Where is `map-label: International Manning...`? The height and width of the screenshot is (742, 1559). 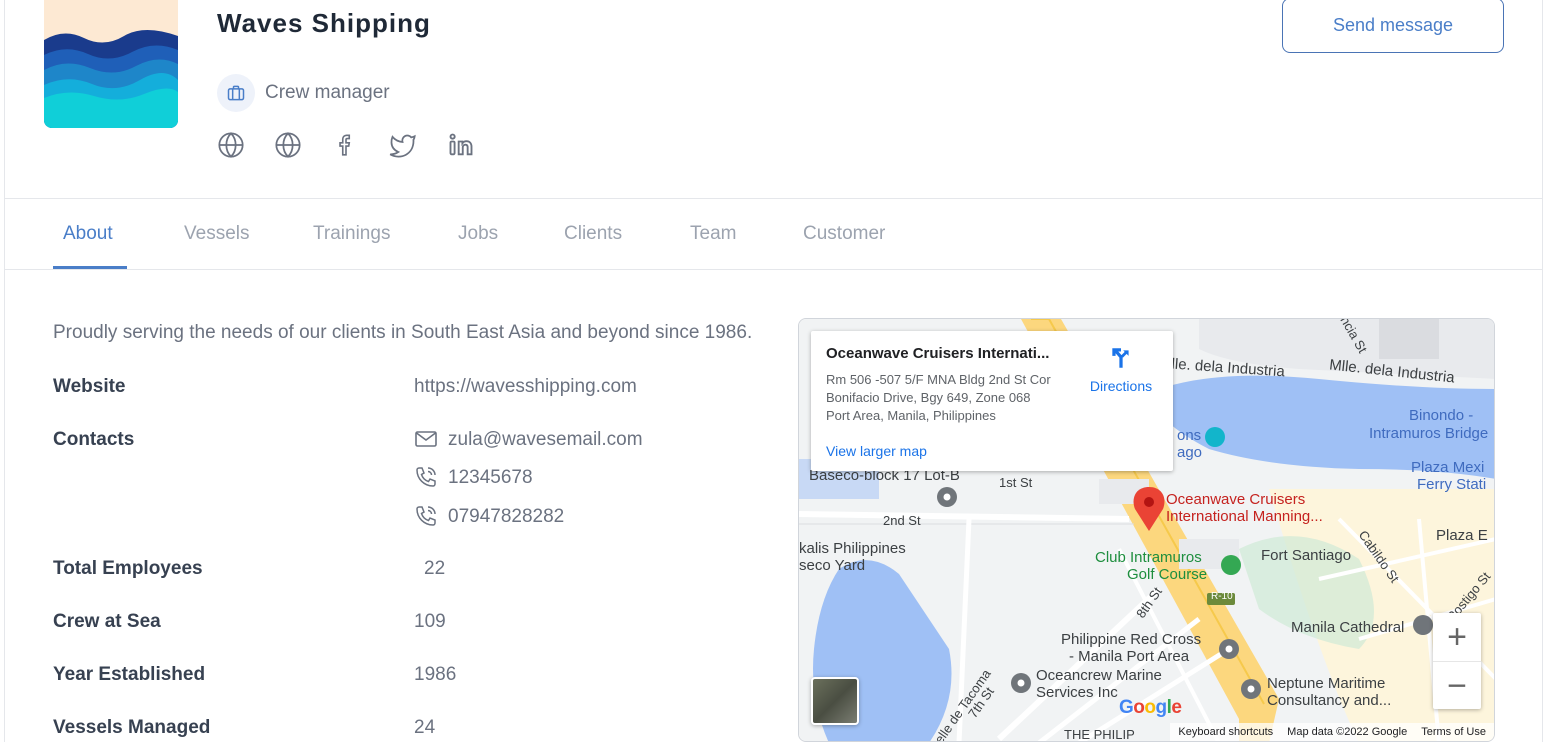 map-label: International Manning... is located at coordinates (1244, 516).